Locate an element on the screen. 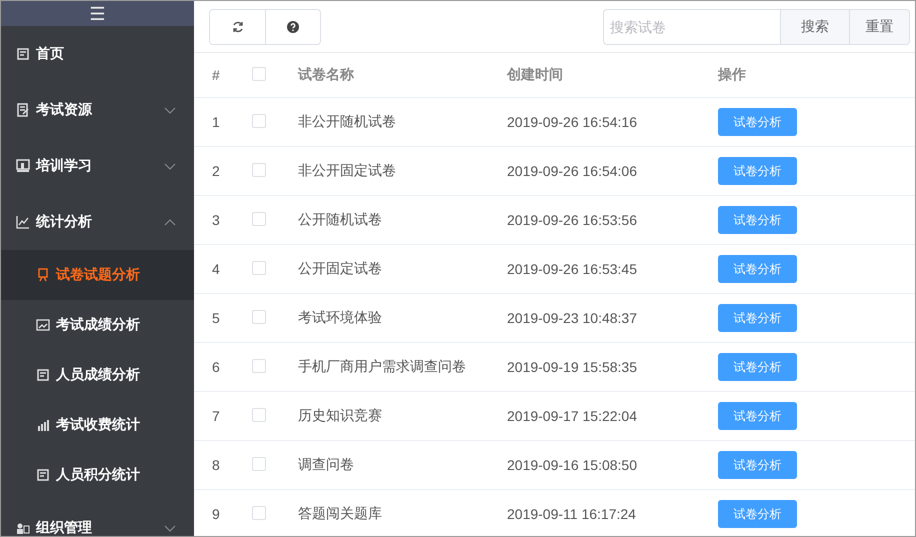  table-cell-text: 调查问卷 is located at coordinates (326, 465).